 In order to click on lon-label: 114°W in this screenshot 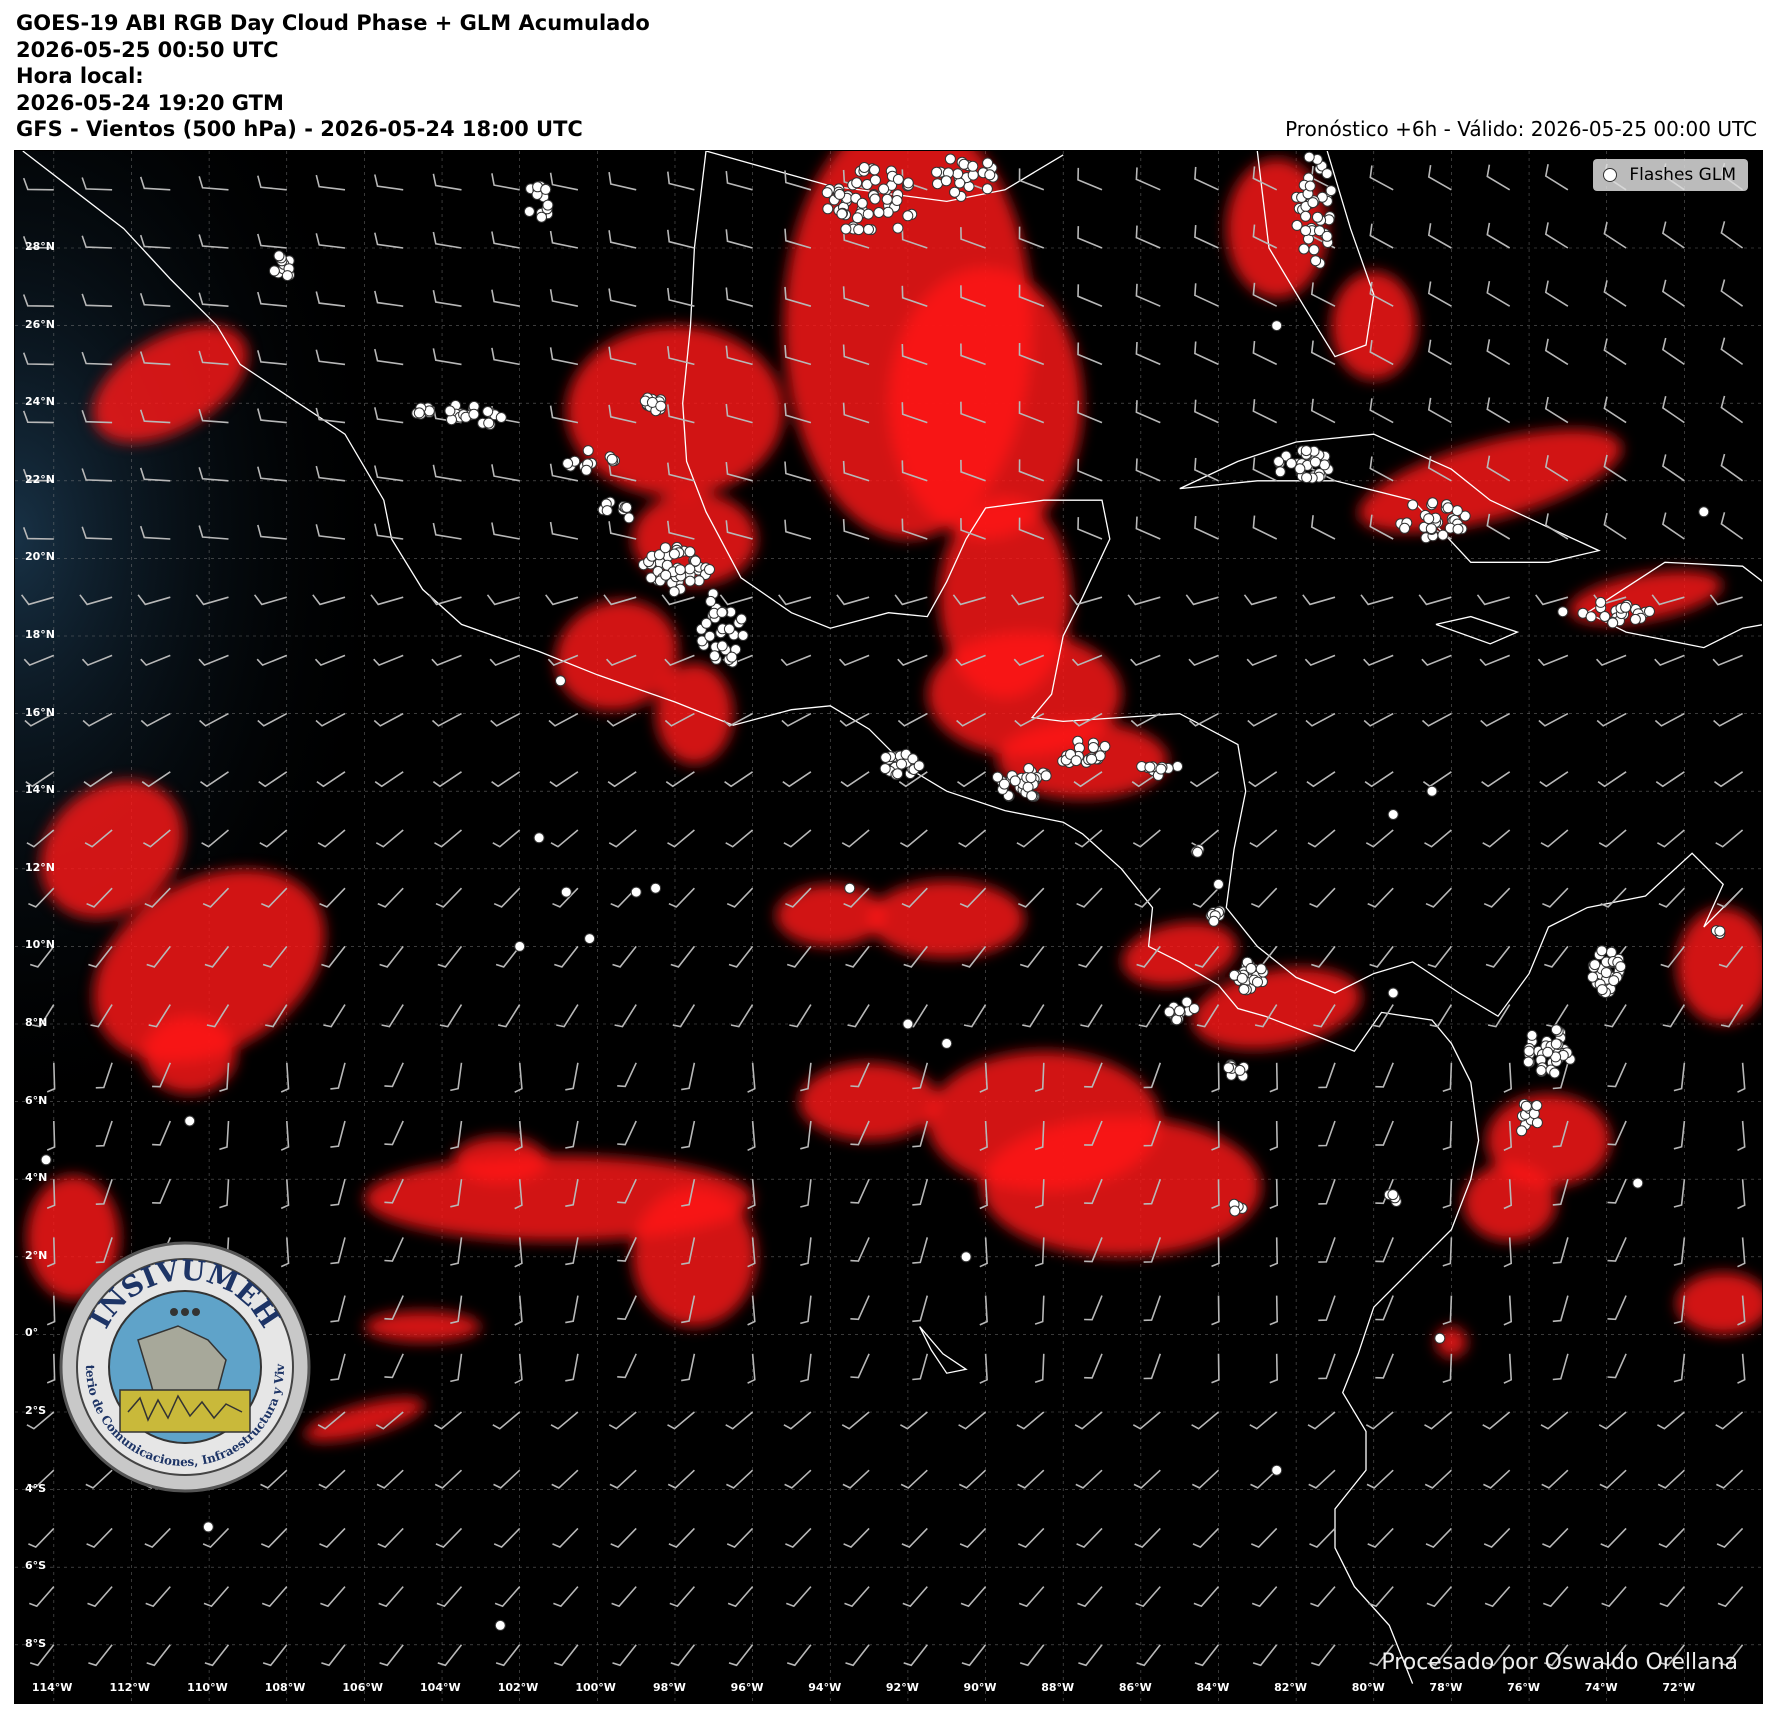, I will do `click(52, 1687)`.